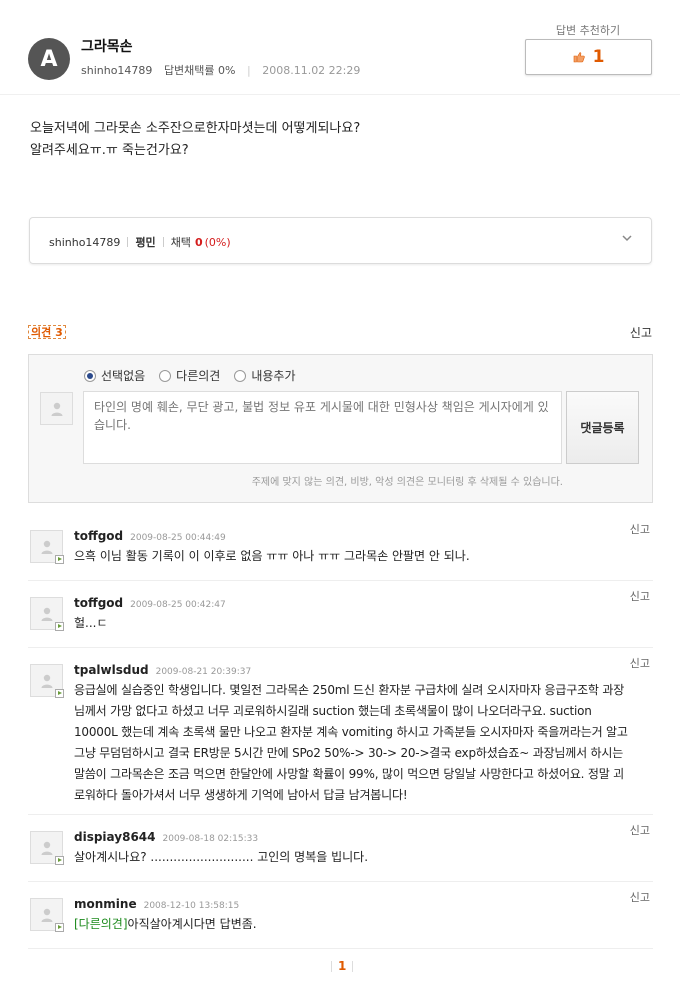 Image resolution: width=680 pixels, height=1007 pixels. I want to click on profile-username: shinho14789, so click(84, 242).